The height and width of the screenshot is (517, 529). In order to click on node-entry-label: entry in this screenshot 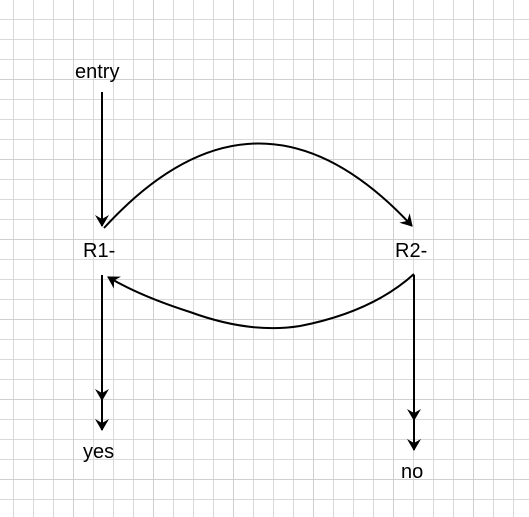, I will do `click(97, 72)`.